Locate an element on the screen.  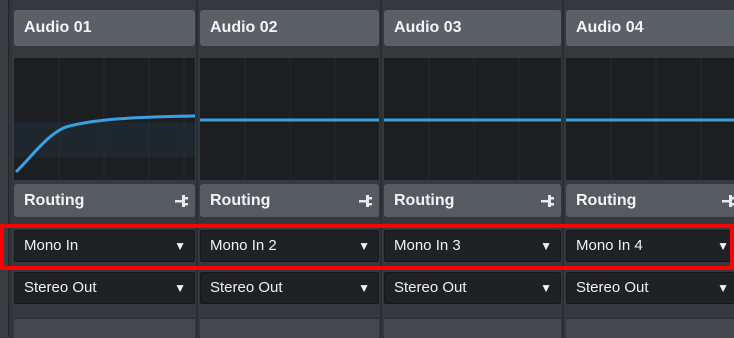
channel-name: Audio 04 is located at coordinates (650, 28).